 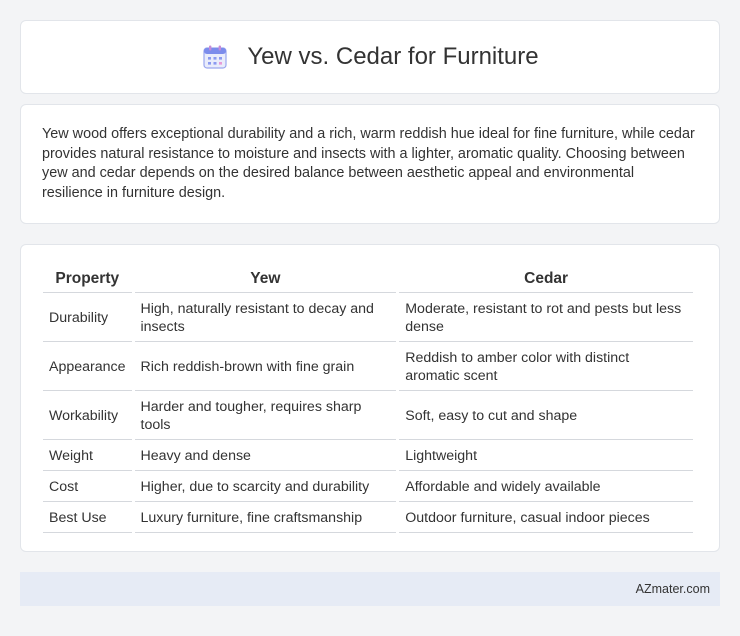 What do you see at coordinates (265, 416) in the screenshot?
I see `cell-yew: Harder and tougher, requires sharp tools` at bounding box center [265, 416].